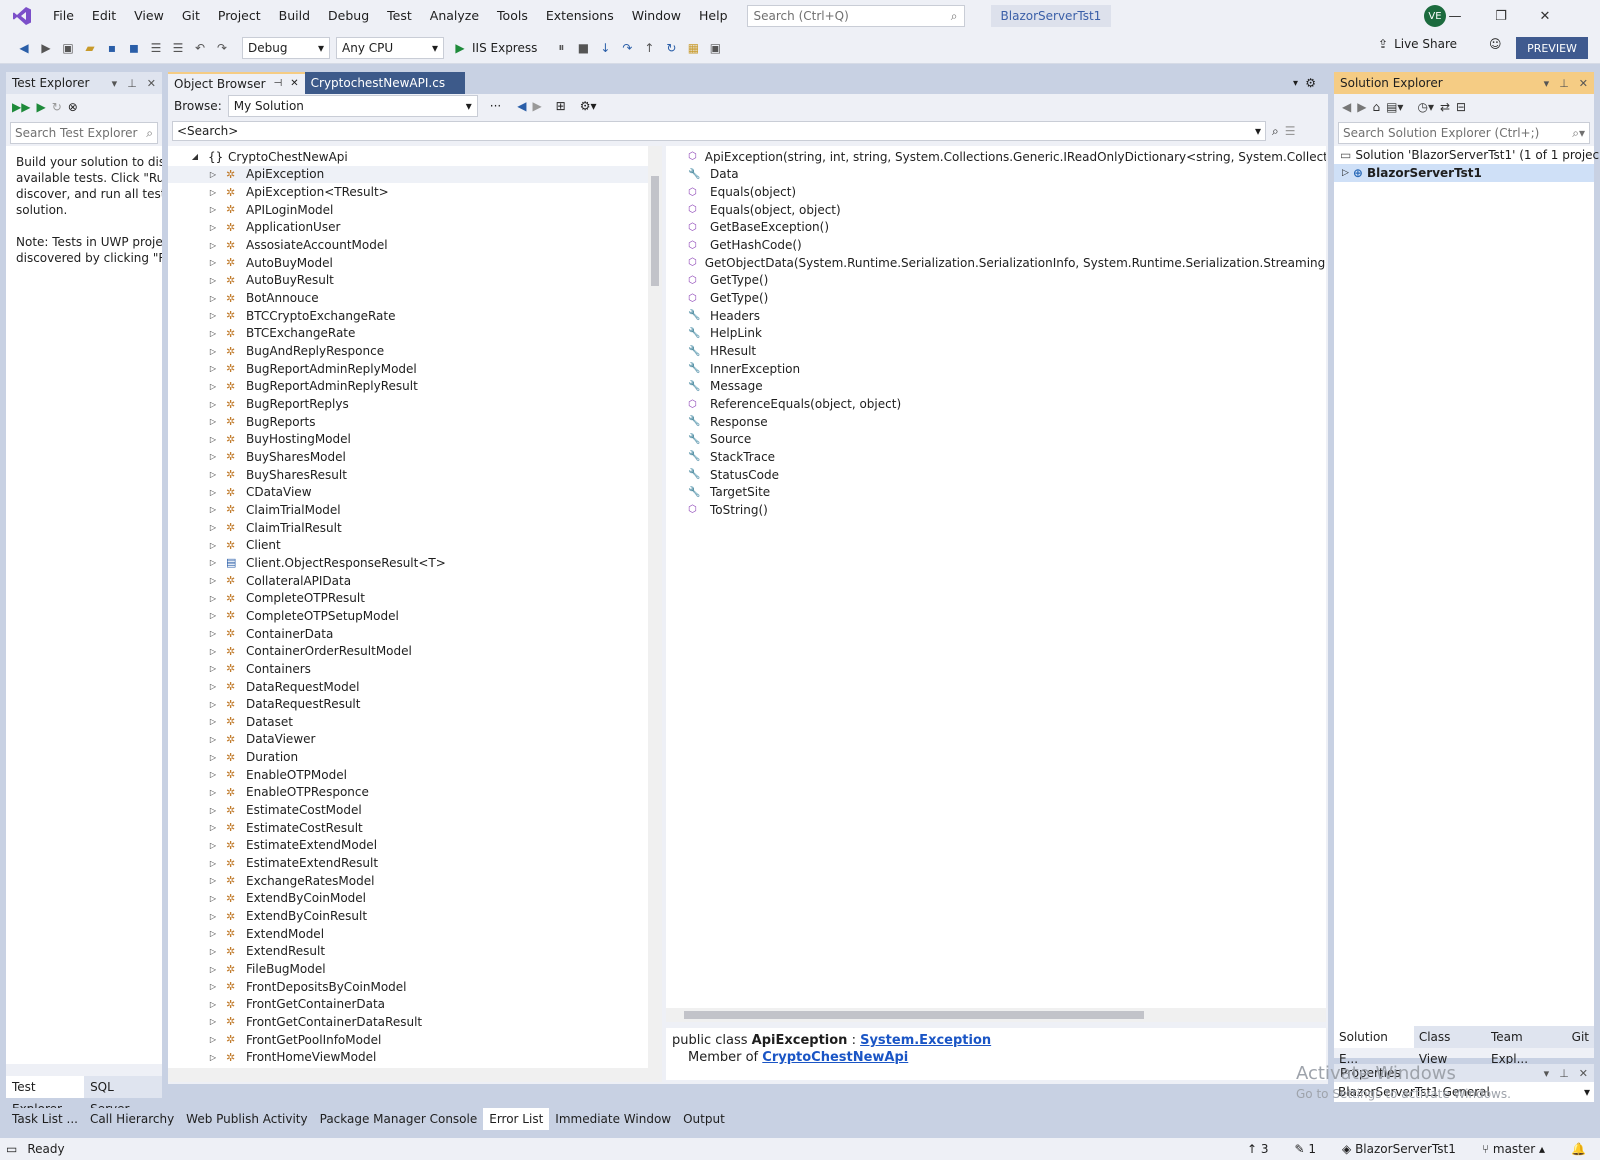 The image size is (1600, 1160). What do you see at coordinates (384, 83) in the screenshot?
I see `tab-cryptochest-file: CryptochestNewAPI.cs` at bounding box center [384, 83].